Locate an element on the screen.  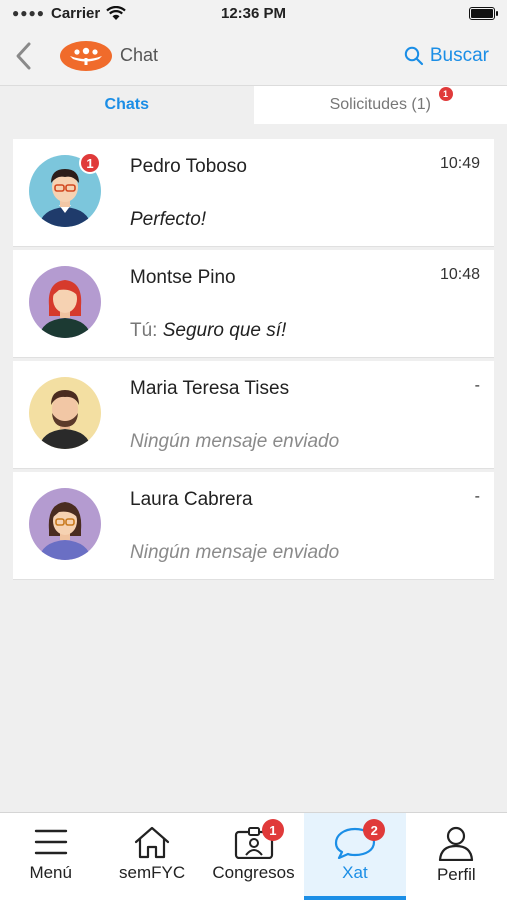
tab-label: semFYC is located at coordinates (152, 872).